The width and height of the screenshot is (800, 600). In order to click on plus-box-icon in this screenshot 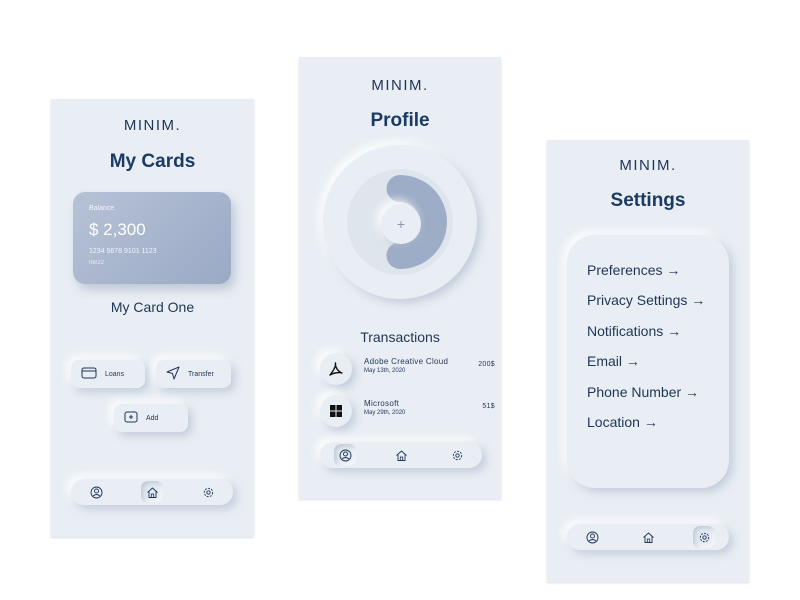, I will do `click(131, 418)`.